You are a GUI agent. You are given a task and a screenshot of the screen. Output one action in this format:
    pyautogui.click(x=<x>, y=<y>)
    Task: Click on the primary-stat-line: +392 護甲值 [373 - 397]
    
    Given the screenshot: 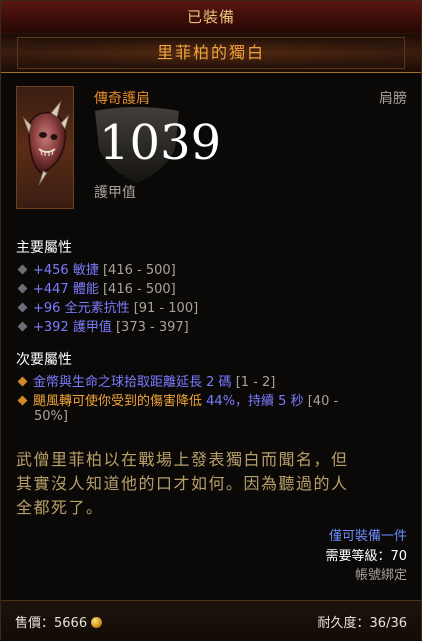 What is the action you would take?
    pyautogui.click(x=103, y=325)
    